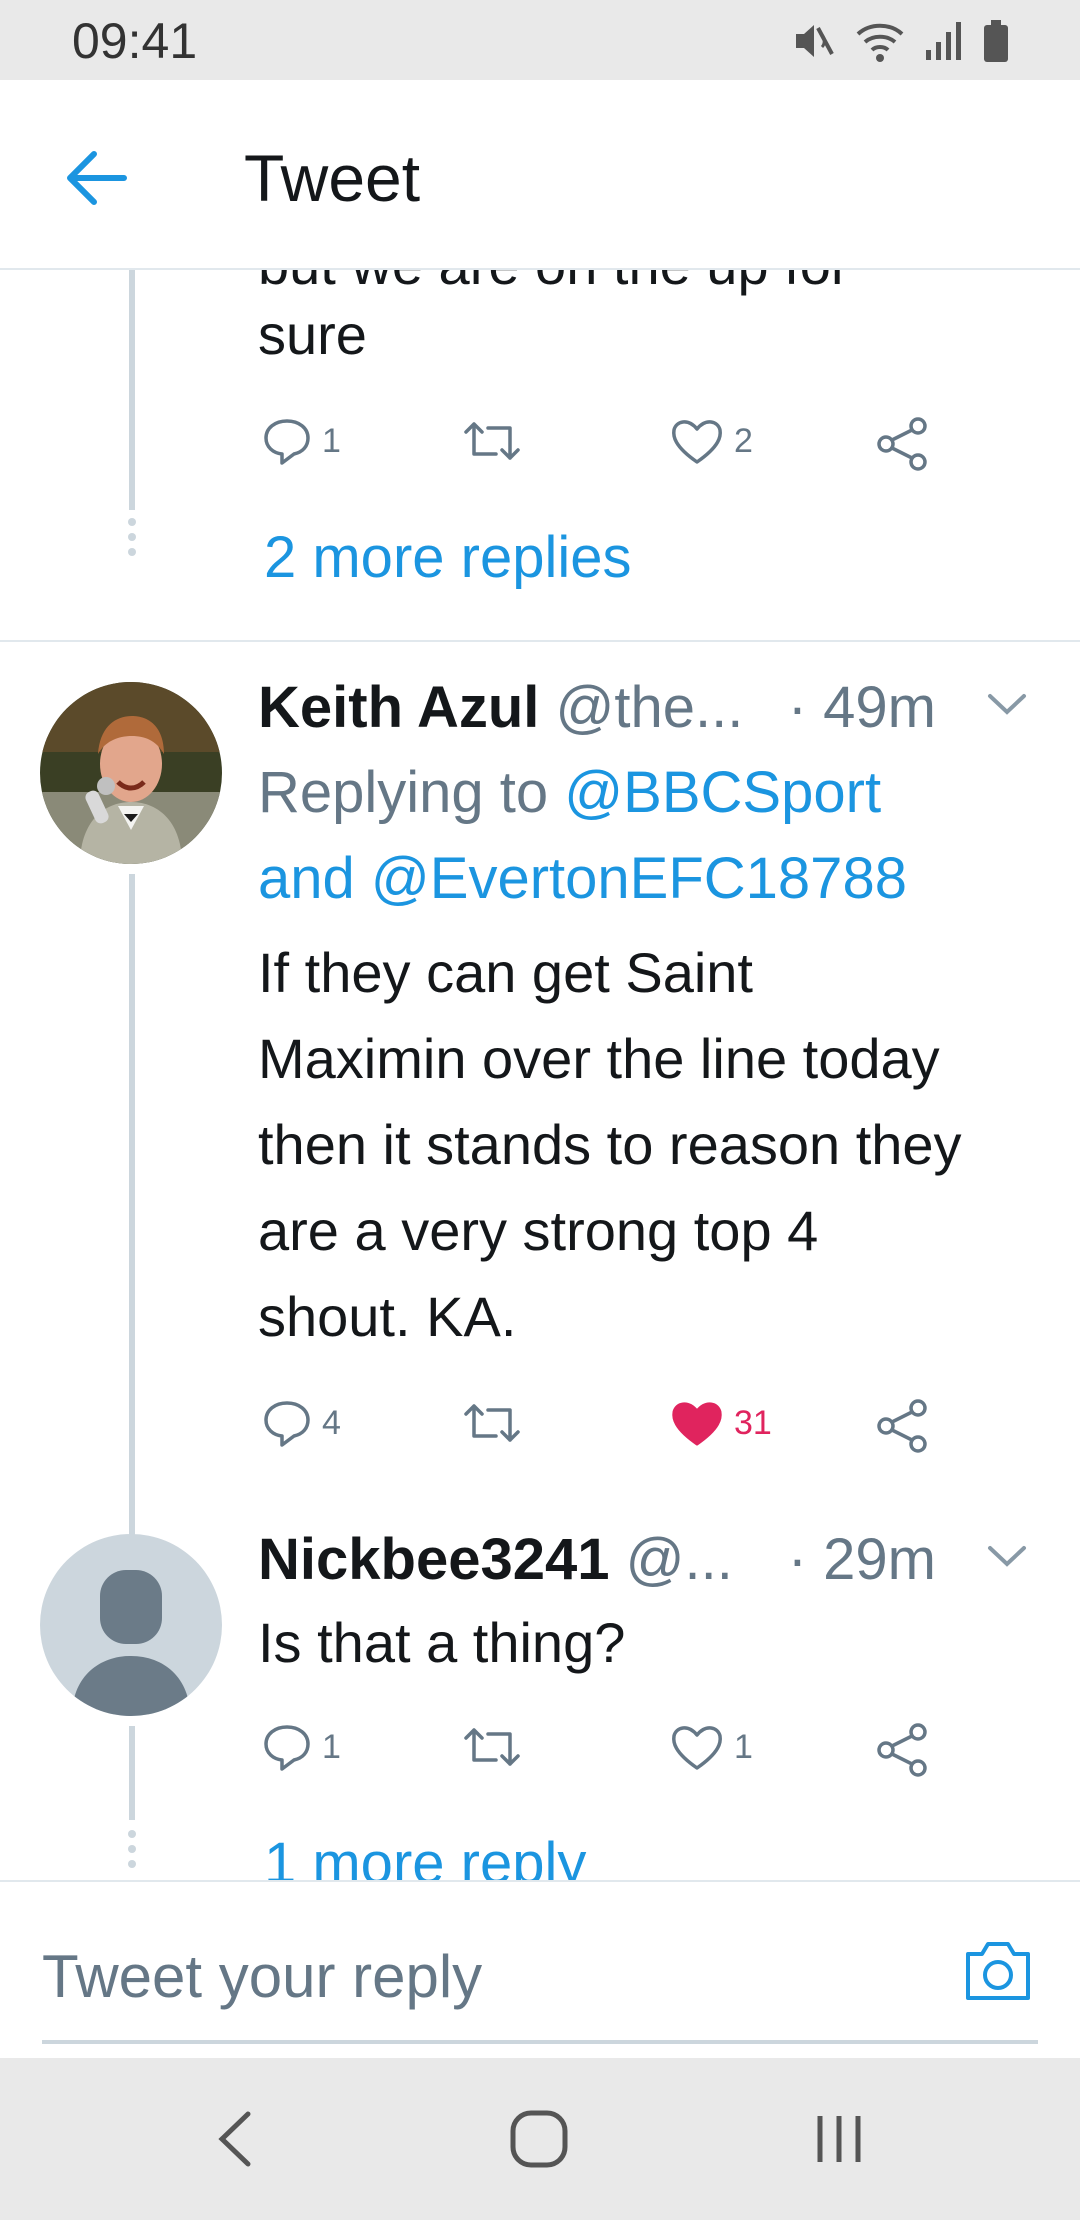 The image size is (1080, 2220). Describe the element at coordinates (639, 878) in the screenshot. I see `mention-link: @EvertonEFC18788` at that location.